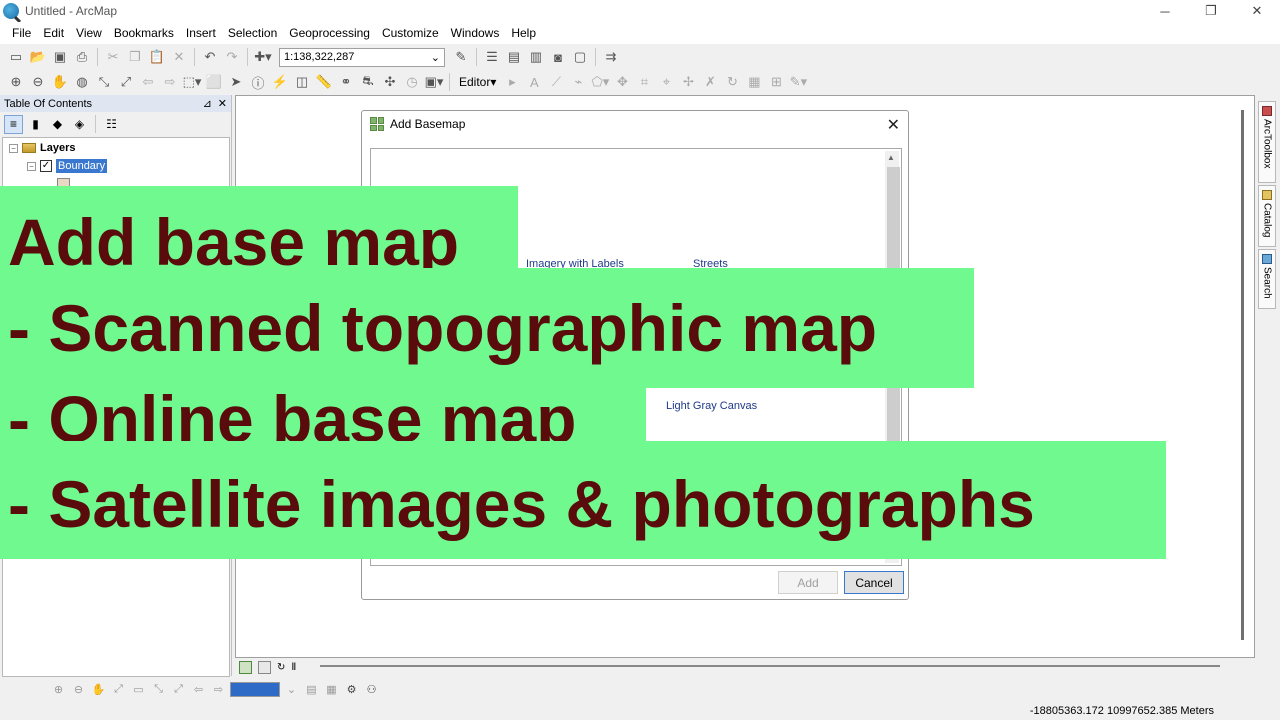 The width and height of the screenshot is (1280, 720). What do you see at coordinates (35, 124) in the screenshot?
I see `list-by-source-icon: ▮` at bounding box center [35, 124].